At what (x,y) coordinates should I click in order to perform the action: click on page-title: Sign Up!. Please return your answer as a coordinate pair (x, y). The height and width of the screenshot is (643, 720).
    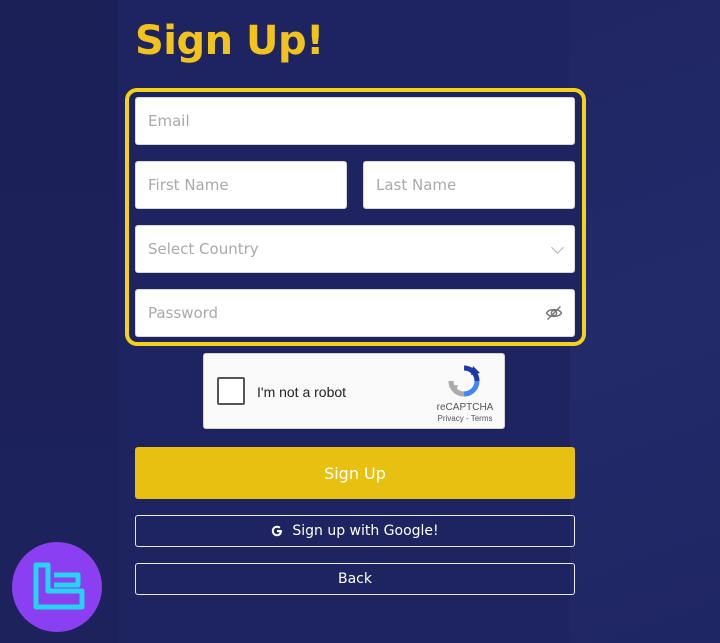
    Looking at the image, I should click on (229, 41).